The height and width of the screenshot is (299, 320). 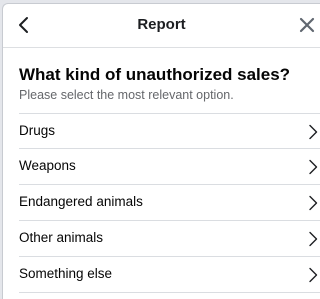 I want to click on option-label: Drugs, so click(x=37, y=130).